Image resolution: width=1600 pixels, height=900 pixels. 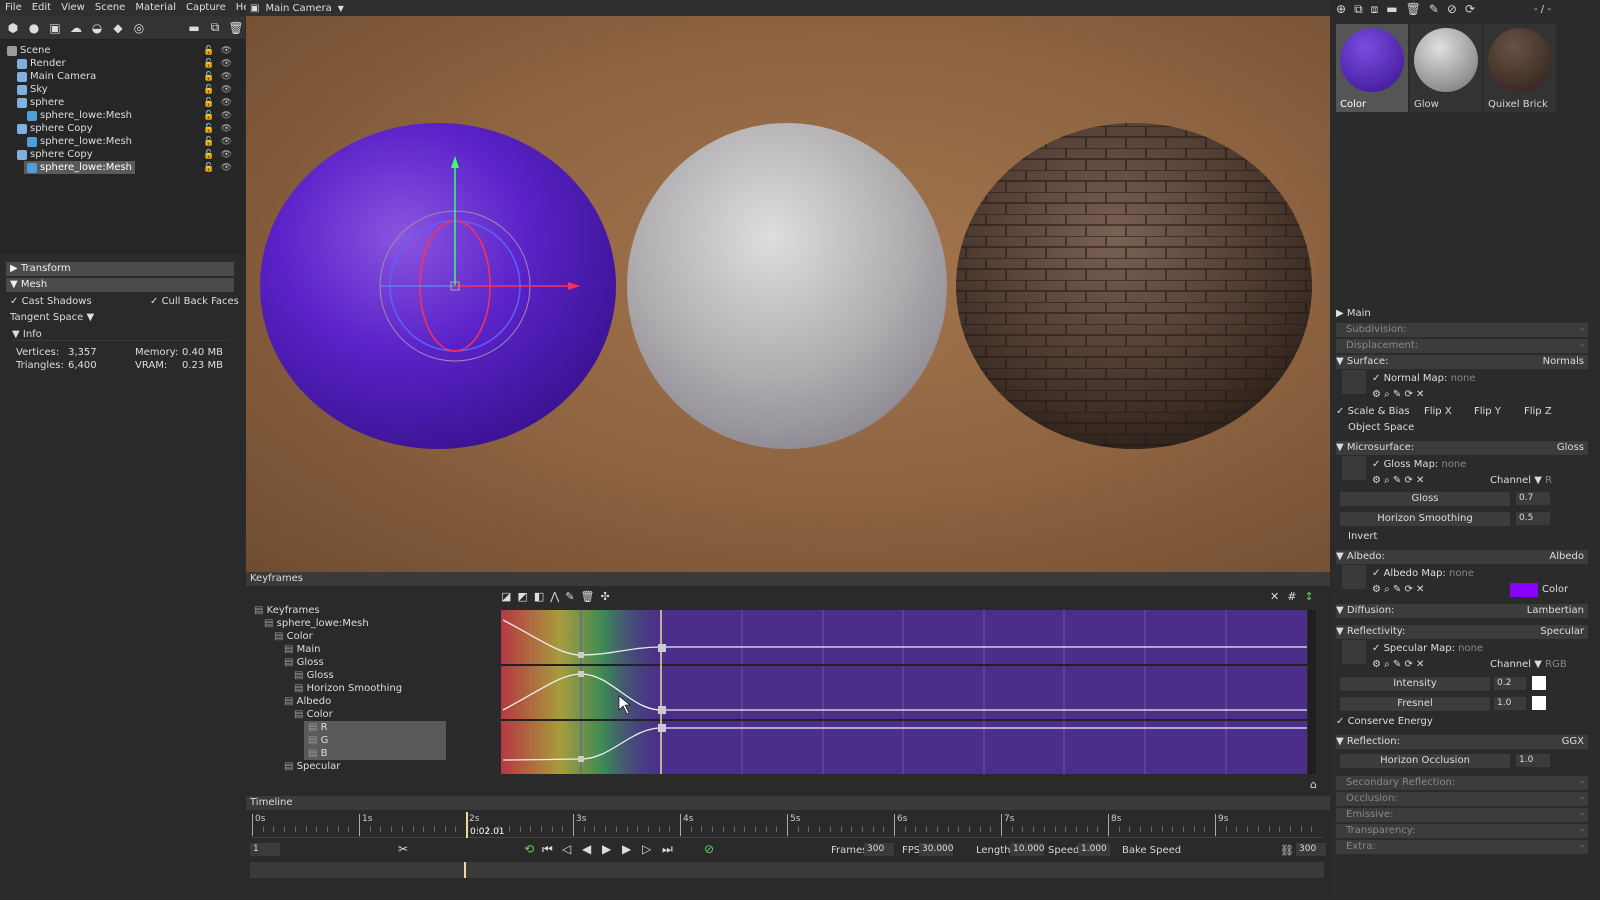 What do you see at coordinates (307, 701) in the screenshot?
I see `keyframe-tree-item: ▤ Albedo` at bounding box center [307, 701].